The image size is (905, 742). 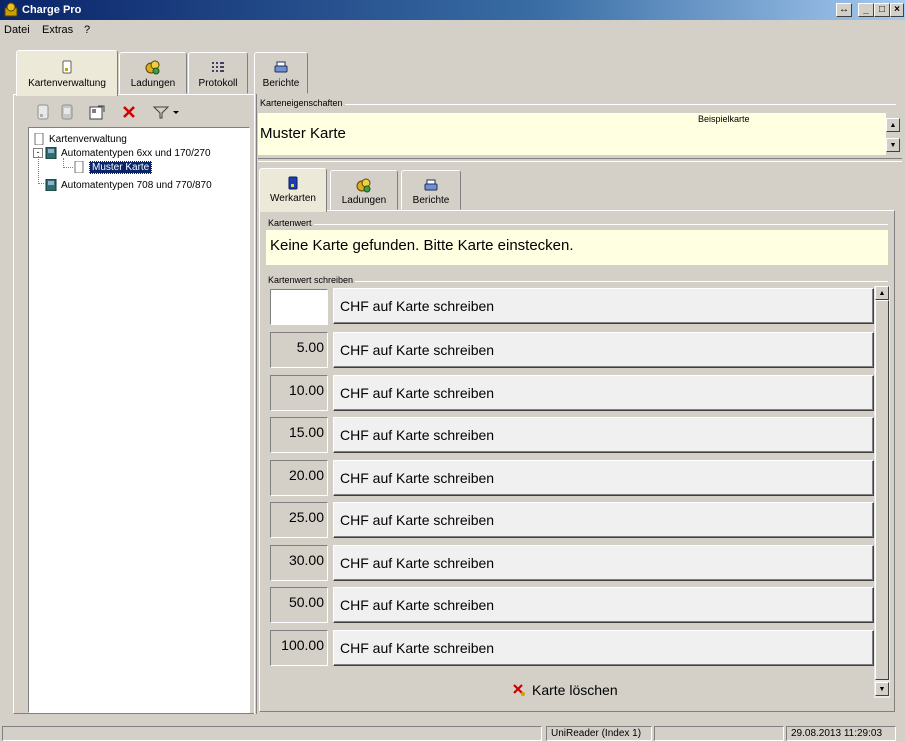 I want to click on tab-berichte: Berichte, so click(x=281, y=73).